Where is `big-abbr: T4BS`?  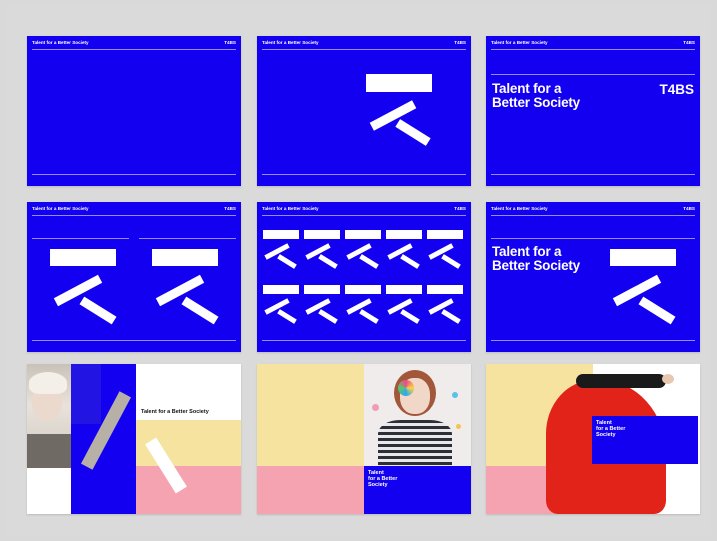
big-abbr: T4BS is located at coordinates (676, 89).